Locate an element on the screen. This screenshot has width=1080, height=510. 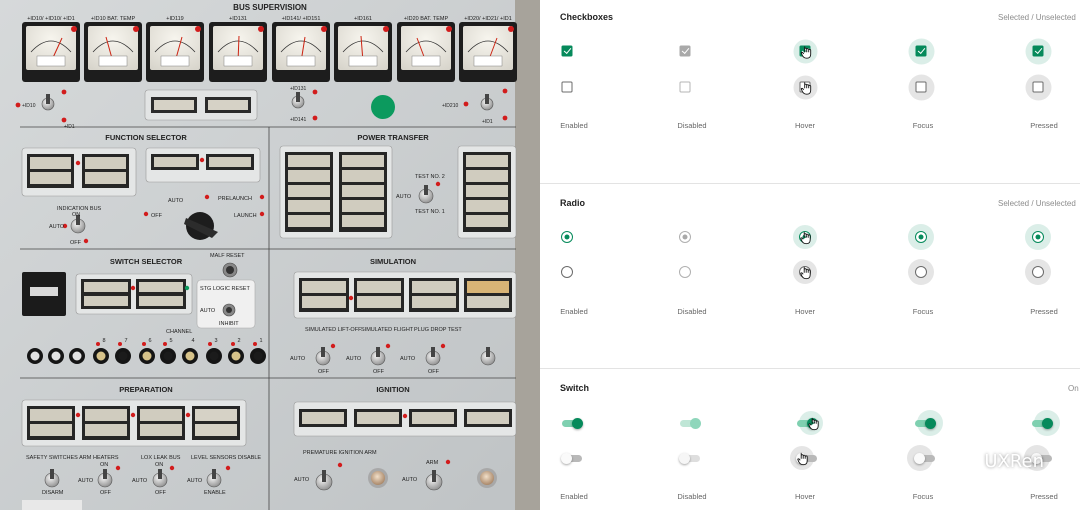
watermark-text: UXRen is located at coordinates (1014, 461).